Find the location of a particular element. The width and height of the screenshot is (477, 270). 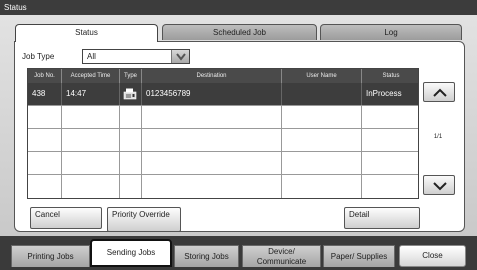

type-cell is located at coordinates (131, 94).